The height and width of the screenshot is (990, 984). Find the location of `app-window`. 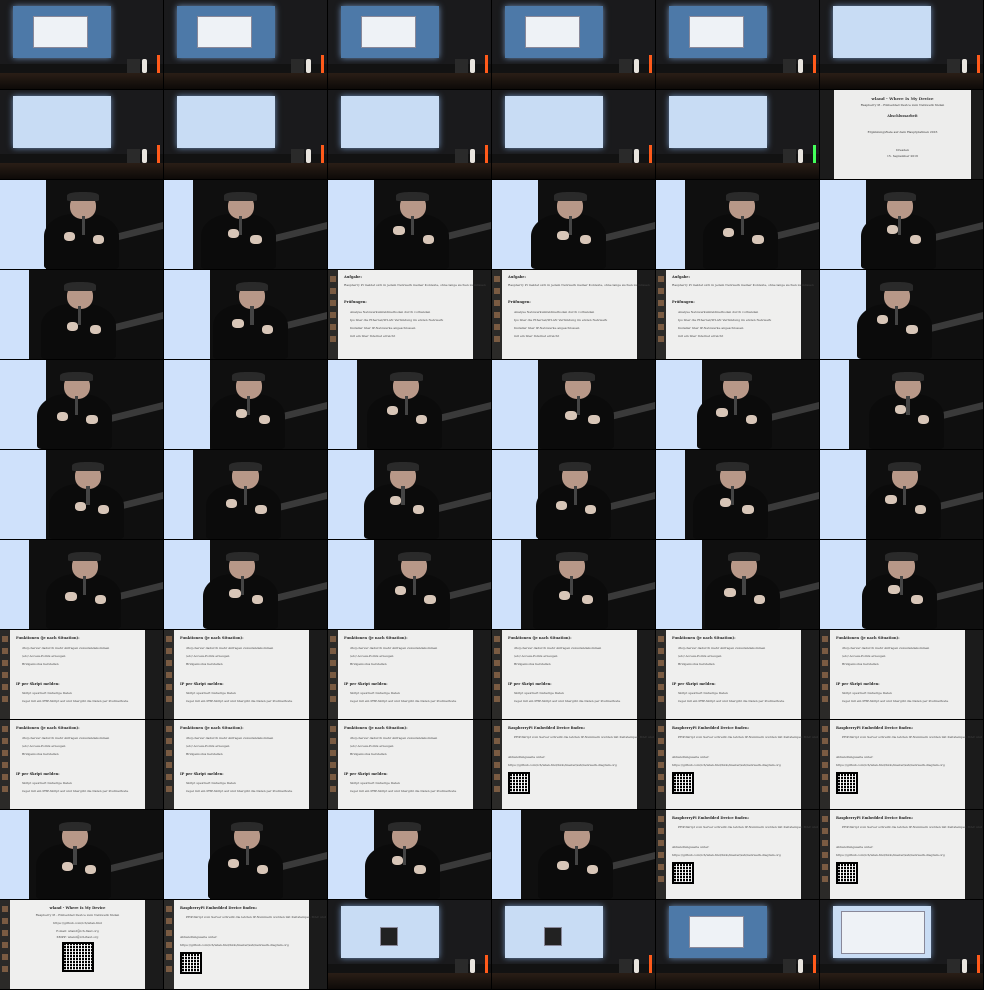

app-window is located at coordinates (388, 32).